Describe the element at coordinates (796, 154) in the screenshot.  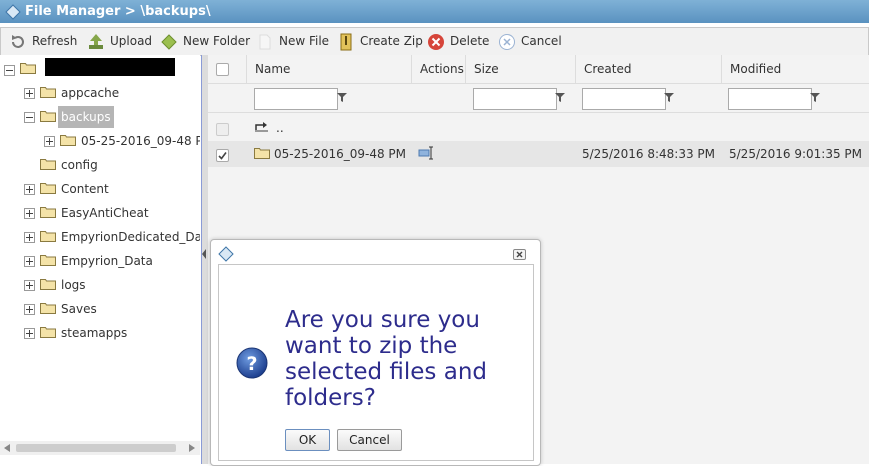
I see `file-modified: 5/25/2016 9:01:35 PM` at that location.